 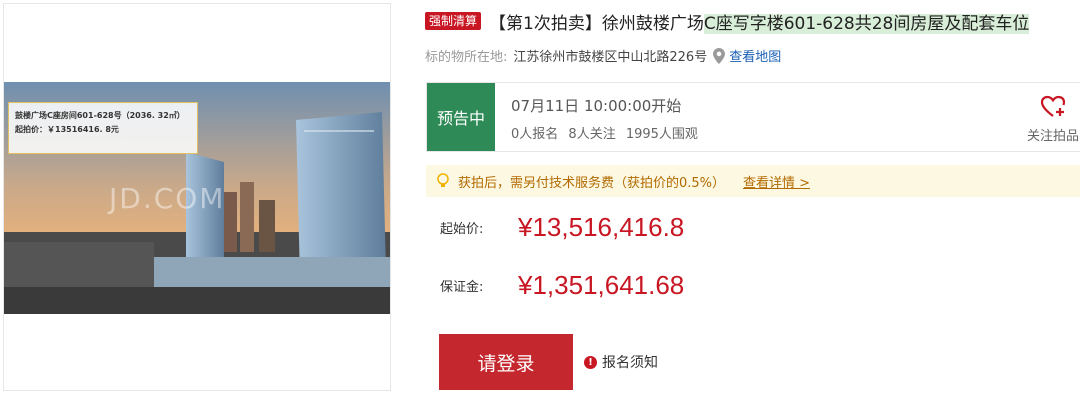 What do you see at coordinates (592, 134) in the screenshot?
I see `follower-count: 8人关注` at bounding box center [592, 134].